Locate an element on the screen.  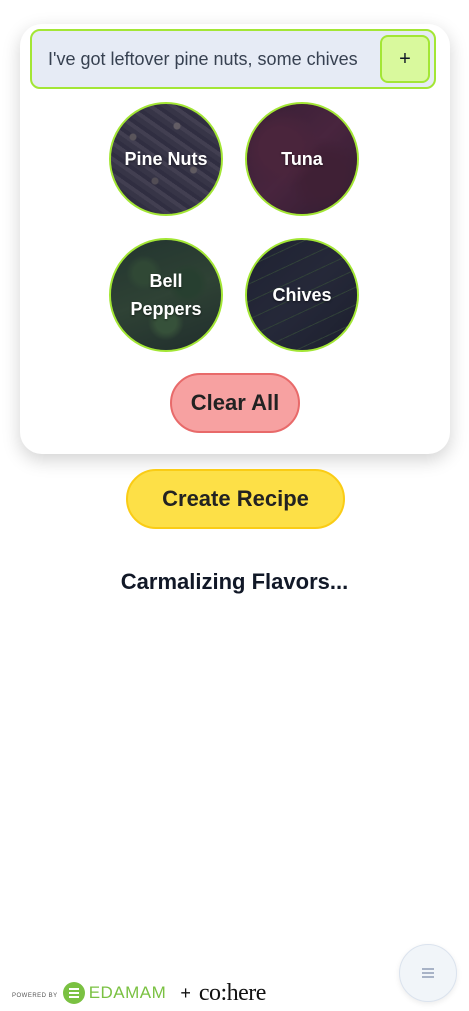
edamam-logo-text: EDAMAM is located at coordinates (127, 992).